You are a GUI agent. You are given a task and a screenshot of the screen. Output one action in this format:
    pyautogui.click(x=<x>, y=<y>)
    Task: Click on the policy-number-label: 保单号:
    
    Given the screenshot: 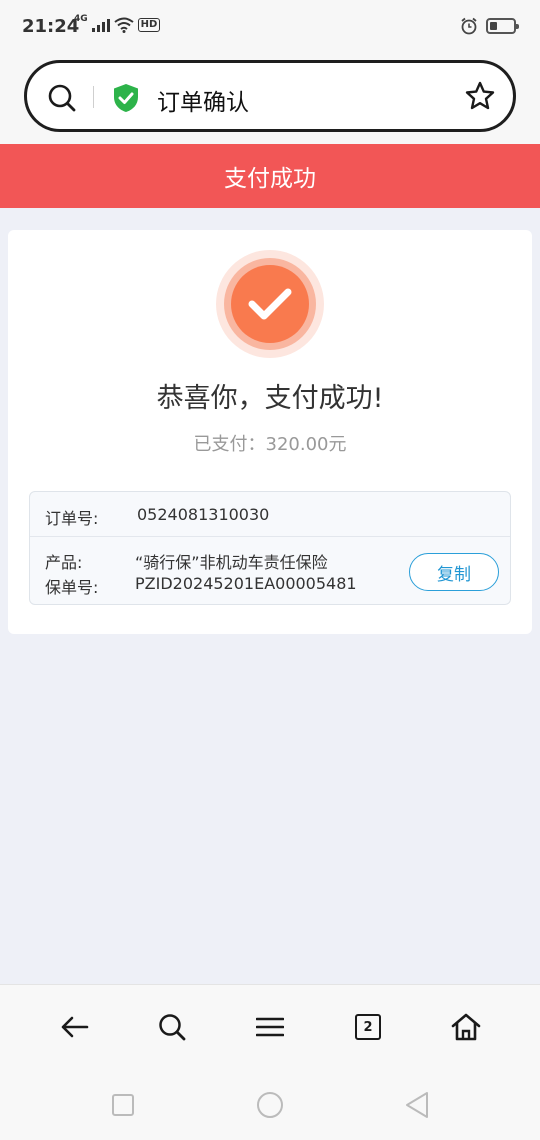 What is the action you would take?
    pyautogui.click(x=72, y=587)
    